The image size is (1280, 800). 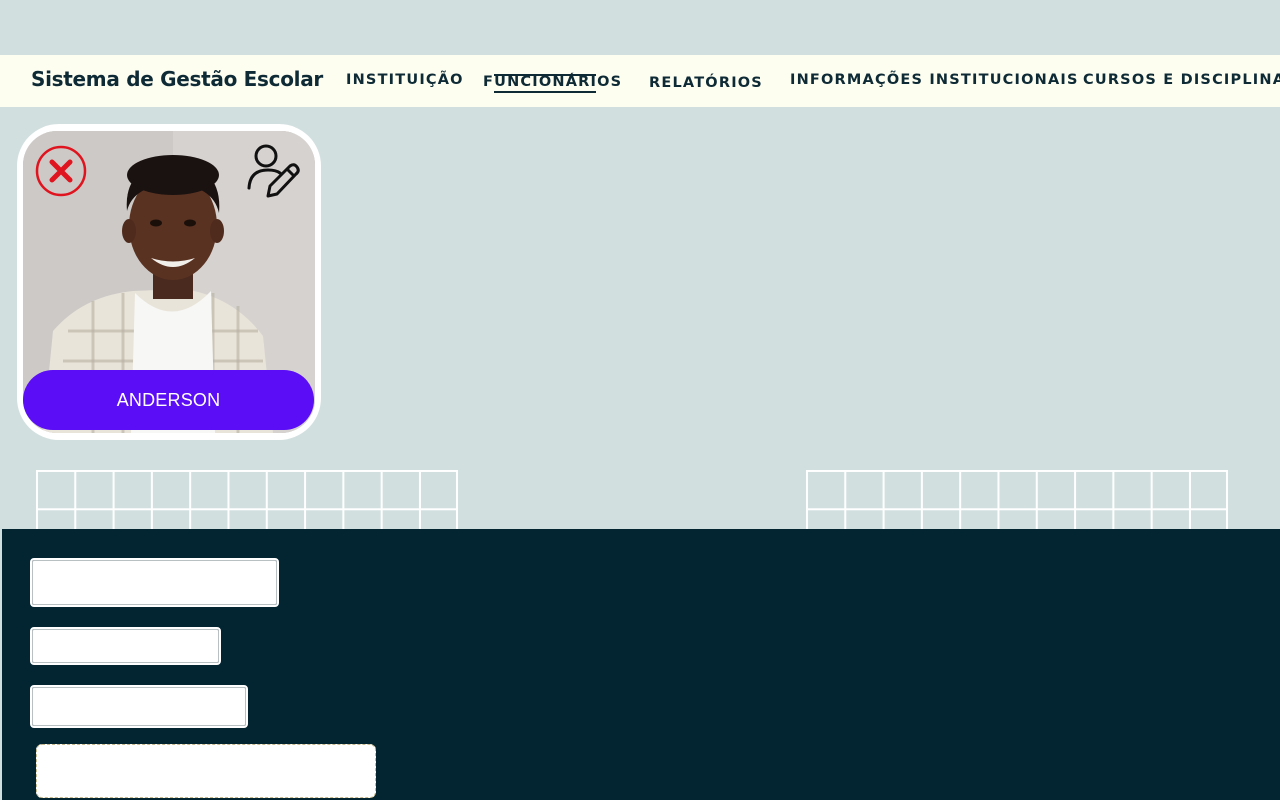 I want to click on remove-employee-button, so click(x=61, y=171).